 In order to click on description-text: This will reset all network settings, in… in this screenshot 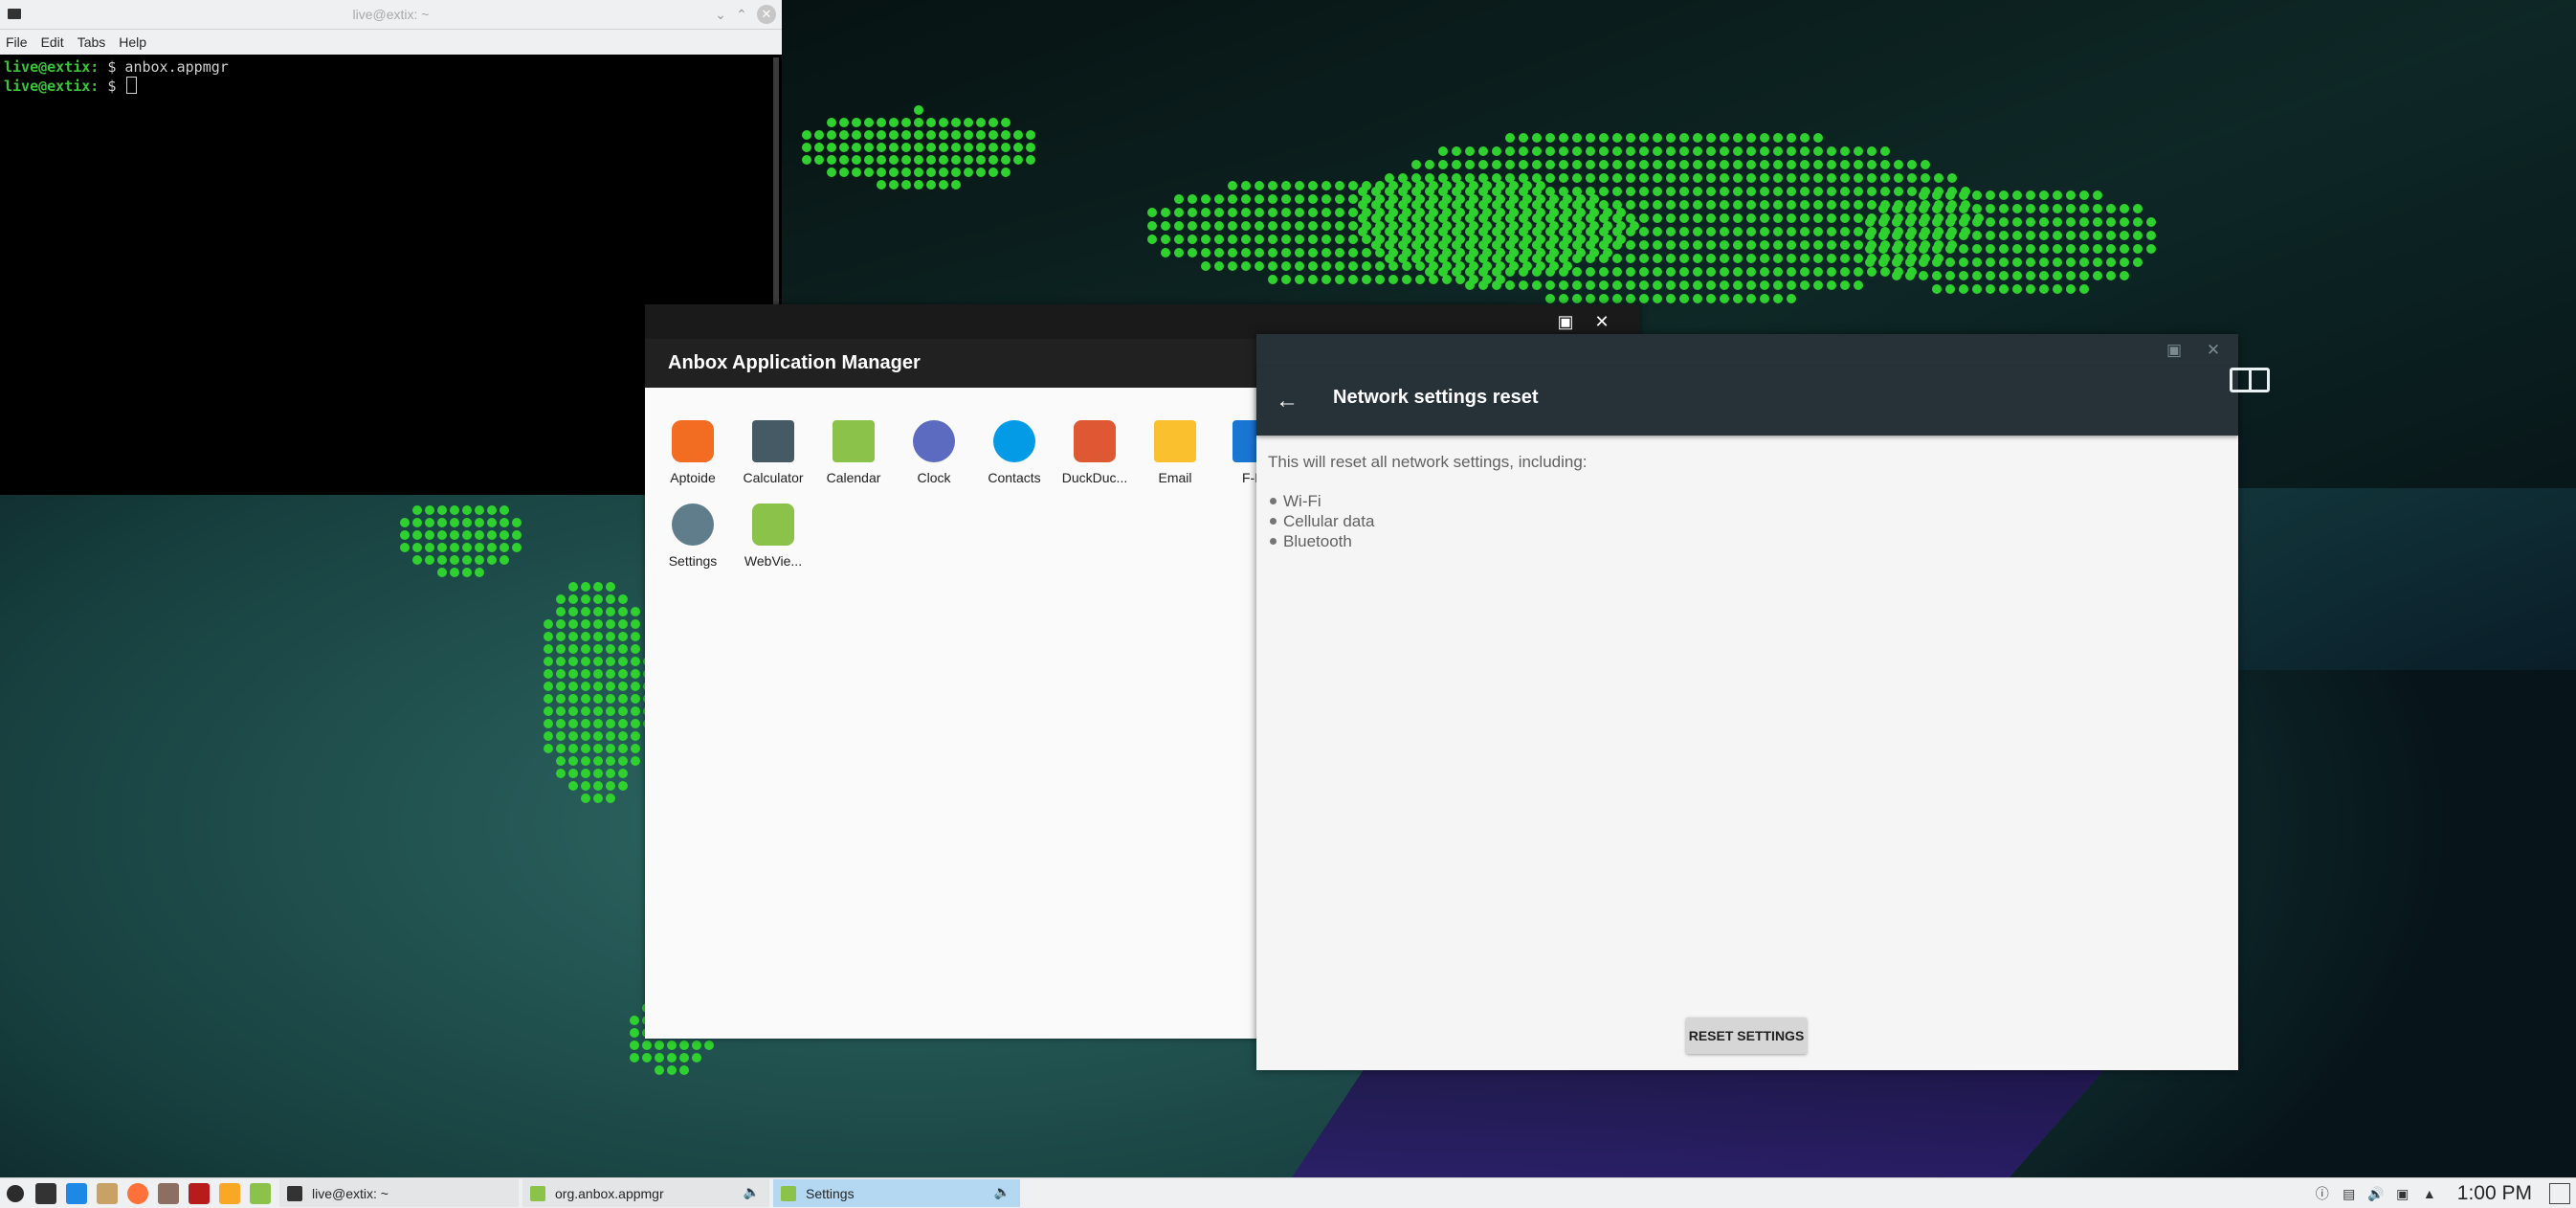, I will do `click(1428, 462)`.